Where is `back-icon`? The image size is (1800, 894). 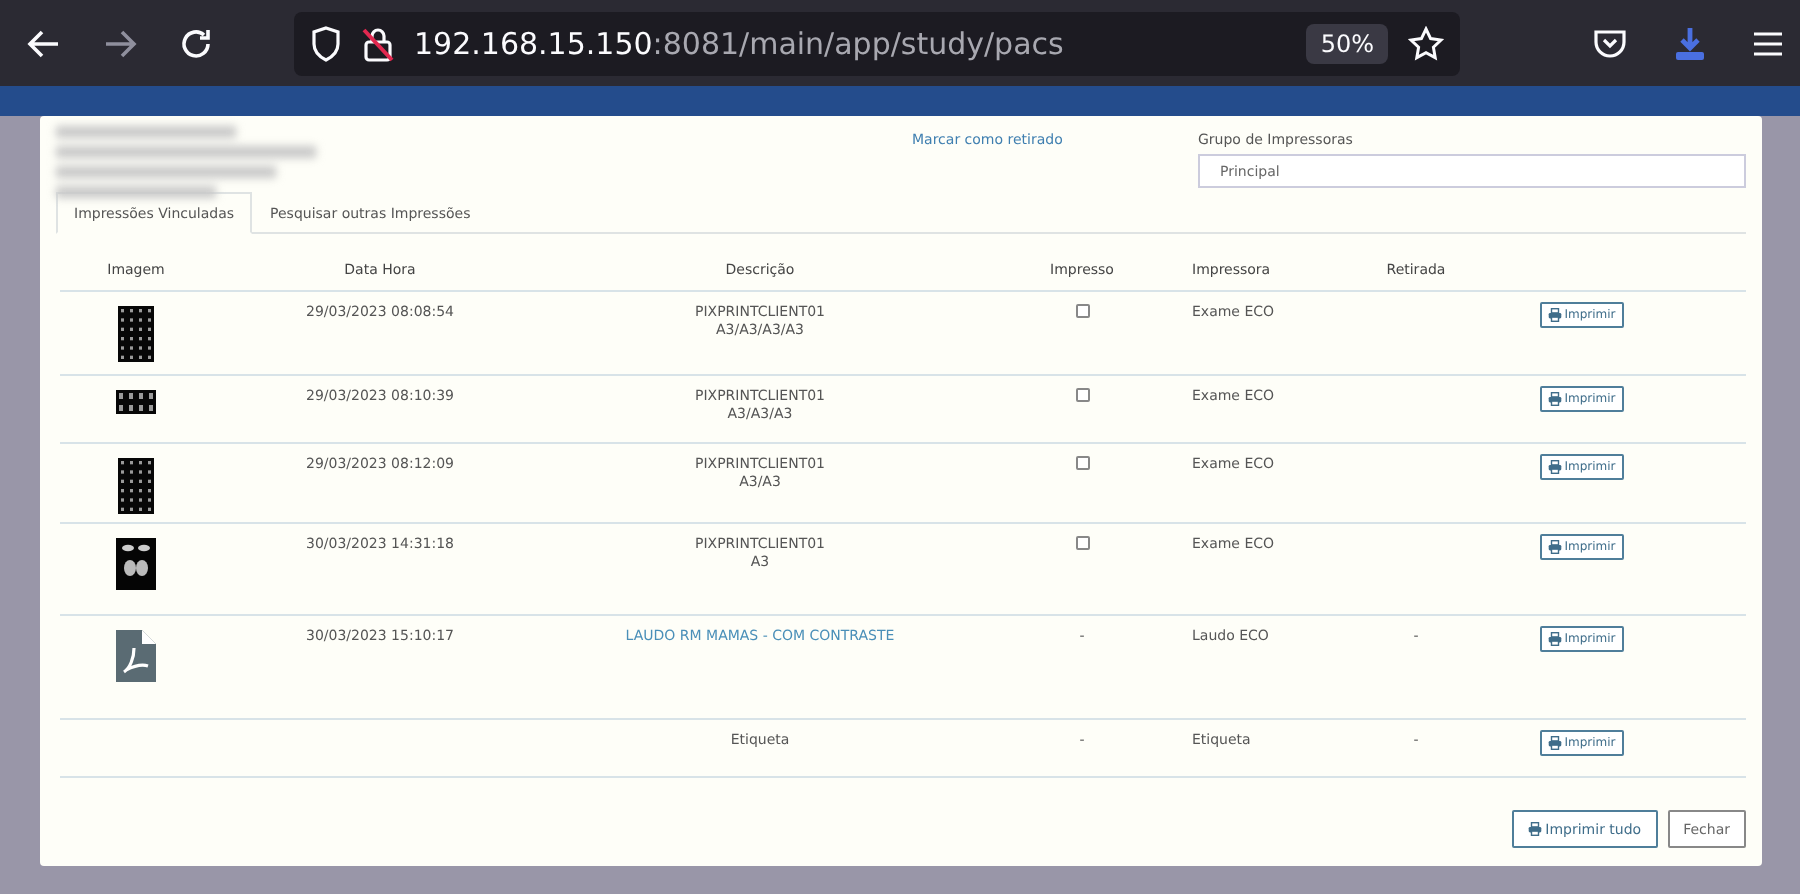
back-icon is located at coordinates (44, 43).